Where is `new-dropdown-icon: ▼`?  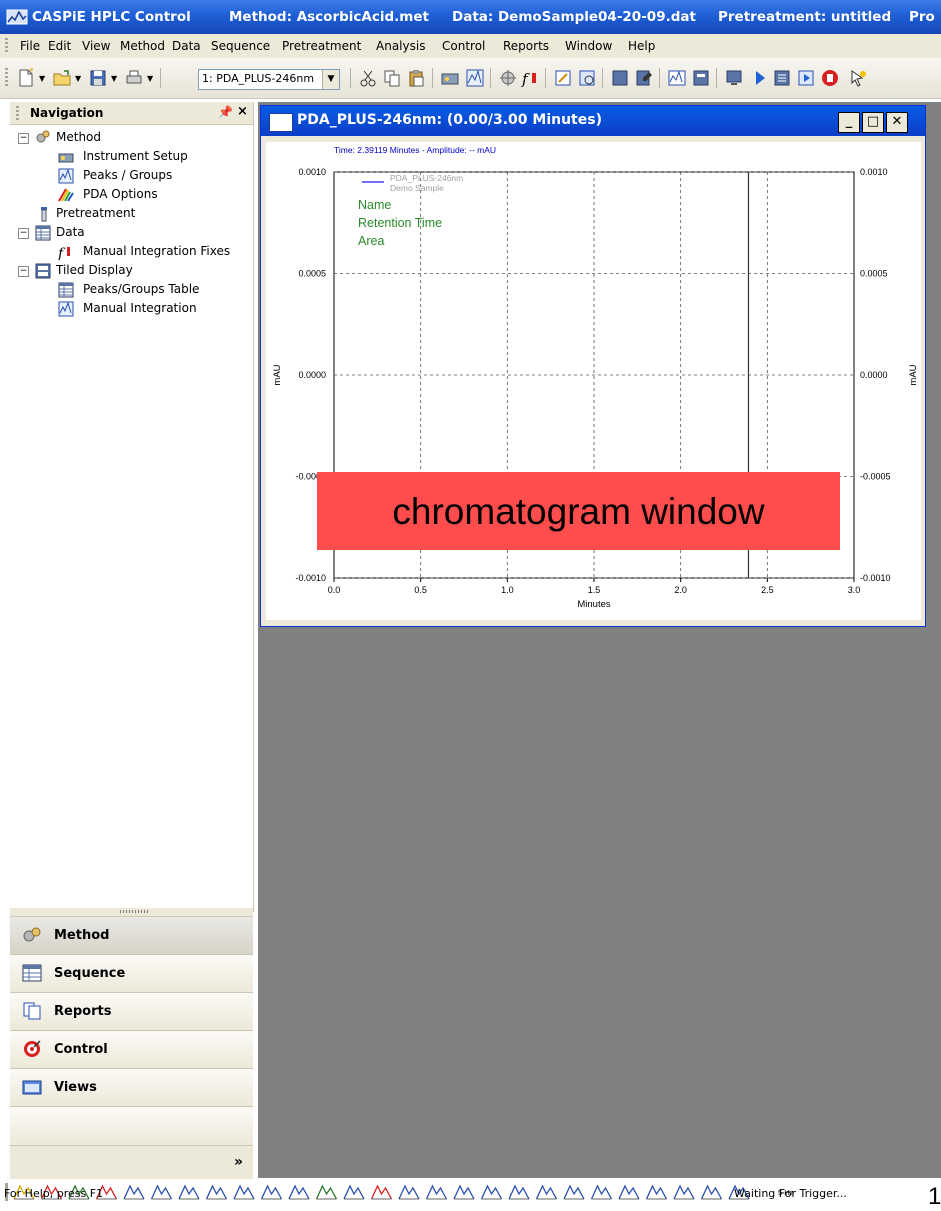
new-dropdown-icon: ▼ is located at coordinates (42, 78).